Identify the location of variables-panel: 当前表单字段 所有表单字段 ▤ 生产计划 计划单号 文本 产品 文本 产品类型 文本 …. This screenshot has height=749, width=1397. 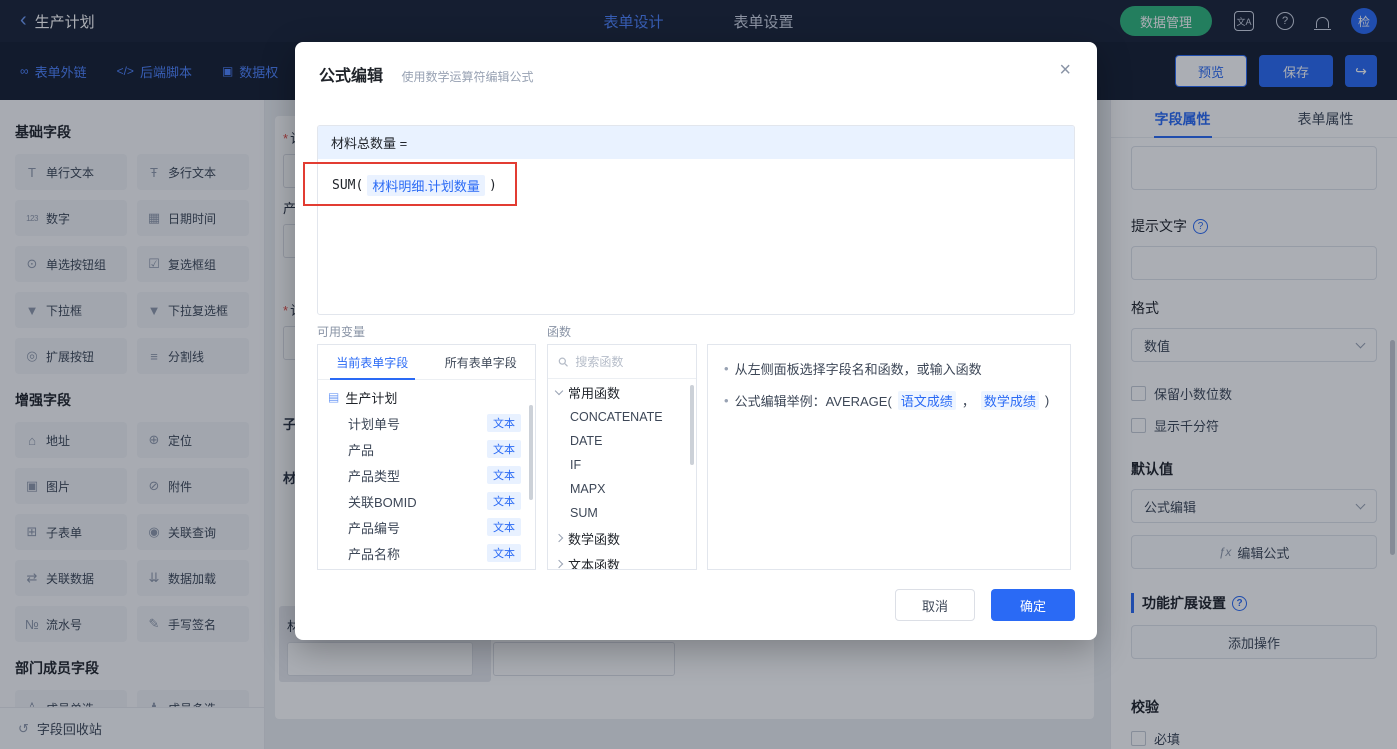
(426, 457).